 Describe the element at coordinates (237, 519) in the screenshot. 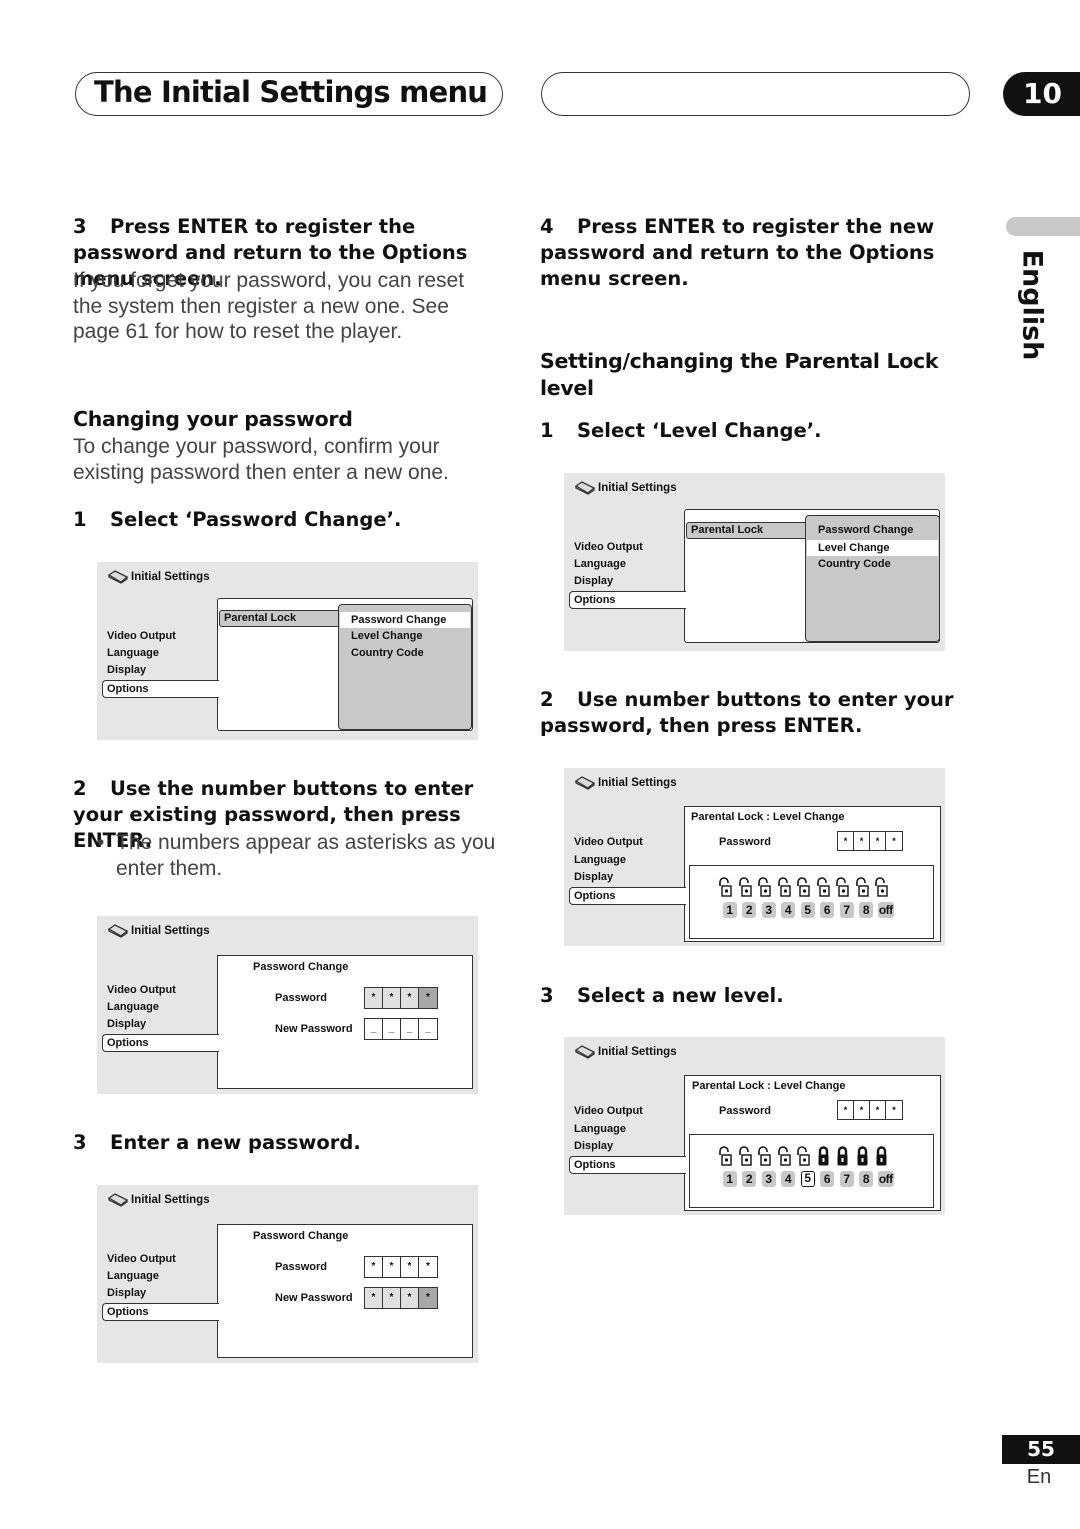

I see `step-1-select-password-change: 1 Select ‘Password Change’.` at that location.